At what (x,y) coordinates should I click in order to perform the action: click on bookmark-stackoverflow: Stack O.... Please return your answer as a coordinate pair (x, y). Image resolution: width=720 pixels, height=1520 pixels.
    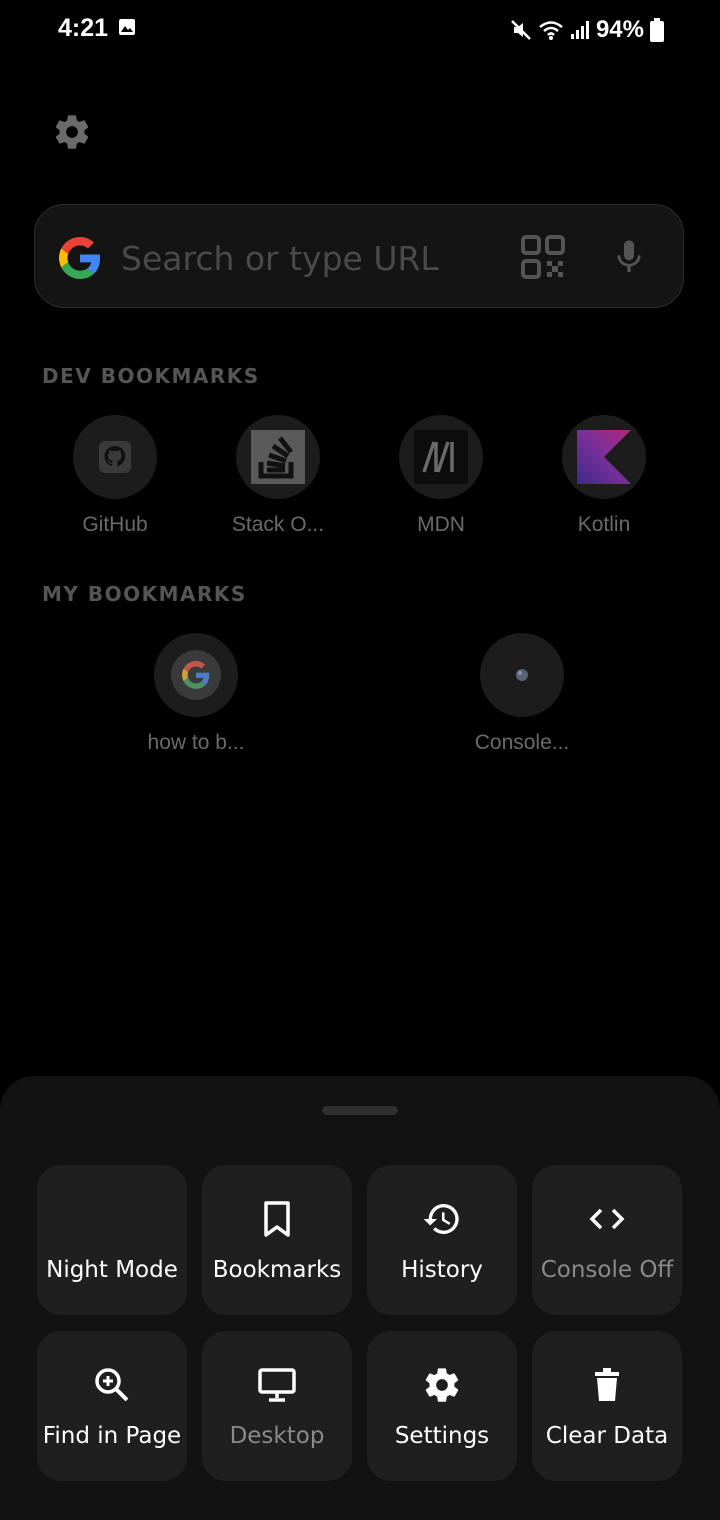
    Looking at the image, I should click on (278, 476).